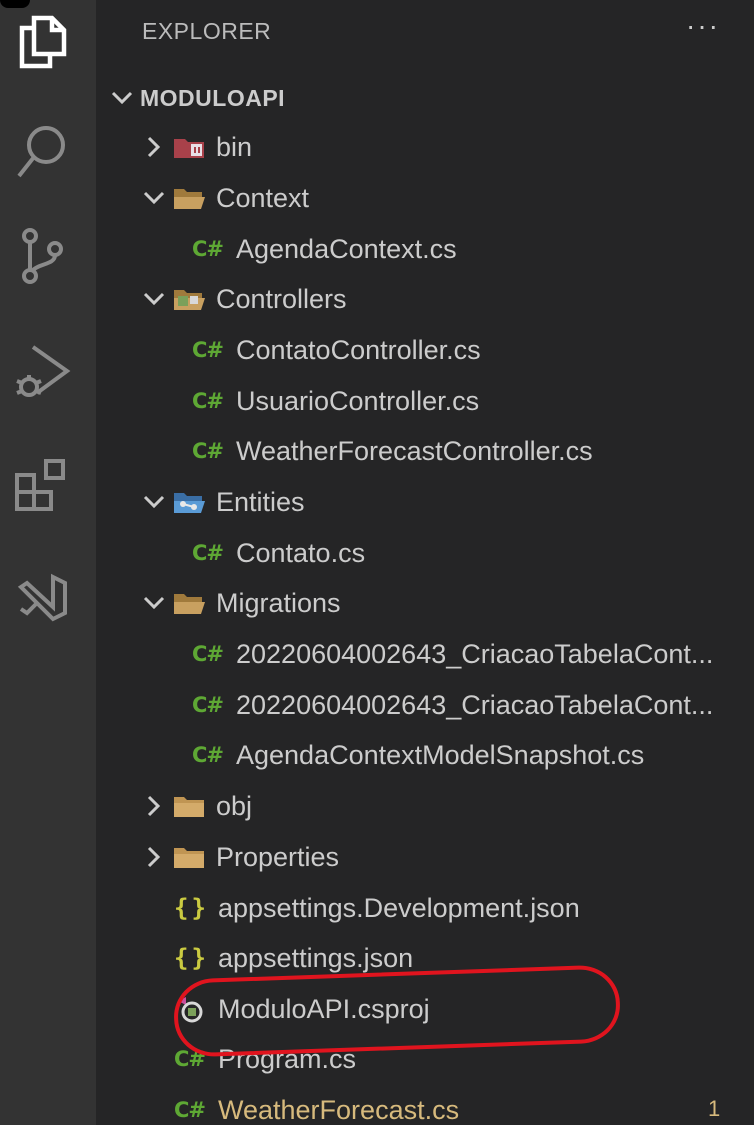 This screenshot has height=1125, width=754. I want to click on tree-item-controllers: Controllers, so click(241, 299).